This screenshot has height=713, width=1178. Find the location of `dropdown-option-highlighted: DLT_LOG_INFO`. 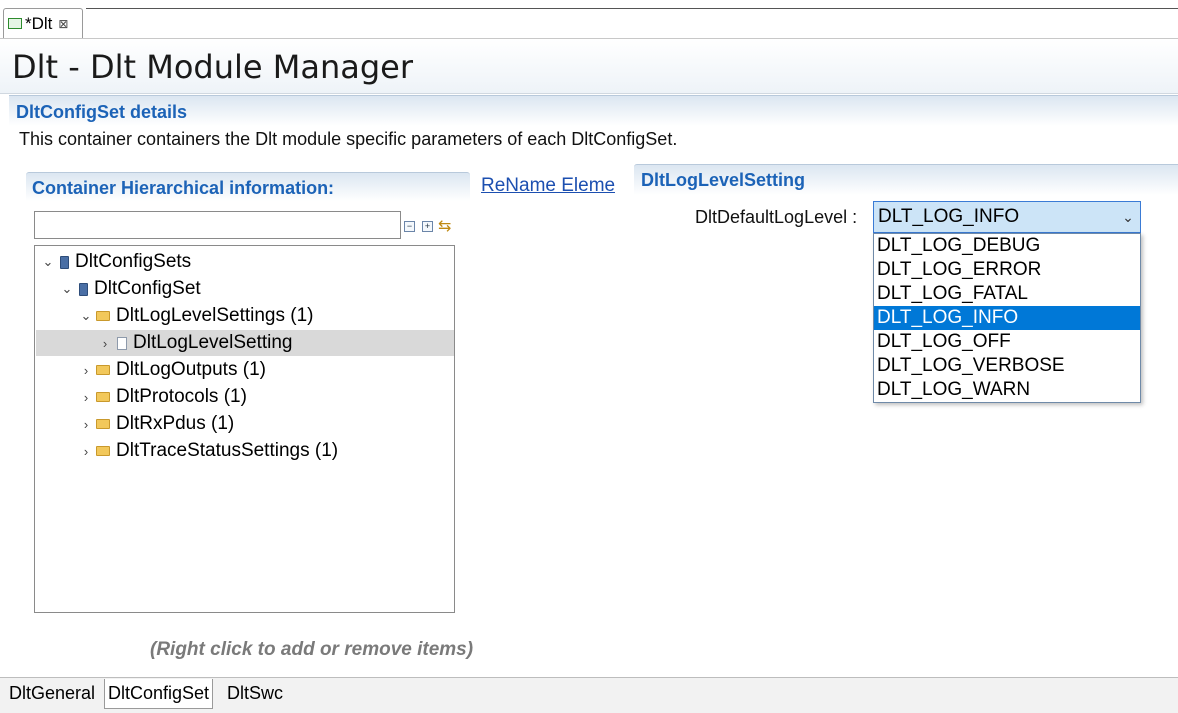

dropdown-option-highlighted: DLT_LOG_INFO is located at coordinates (1007, 318).